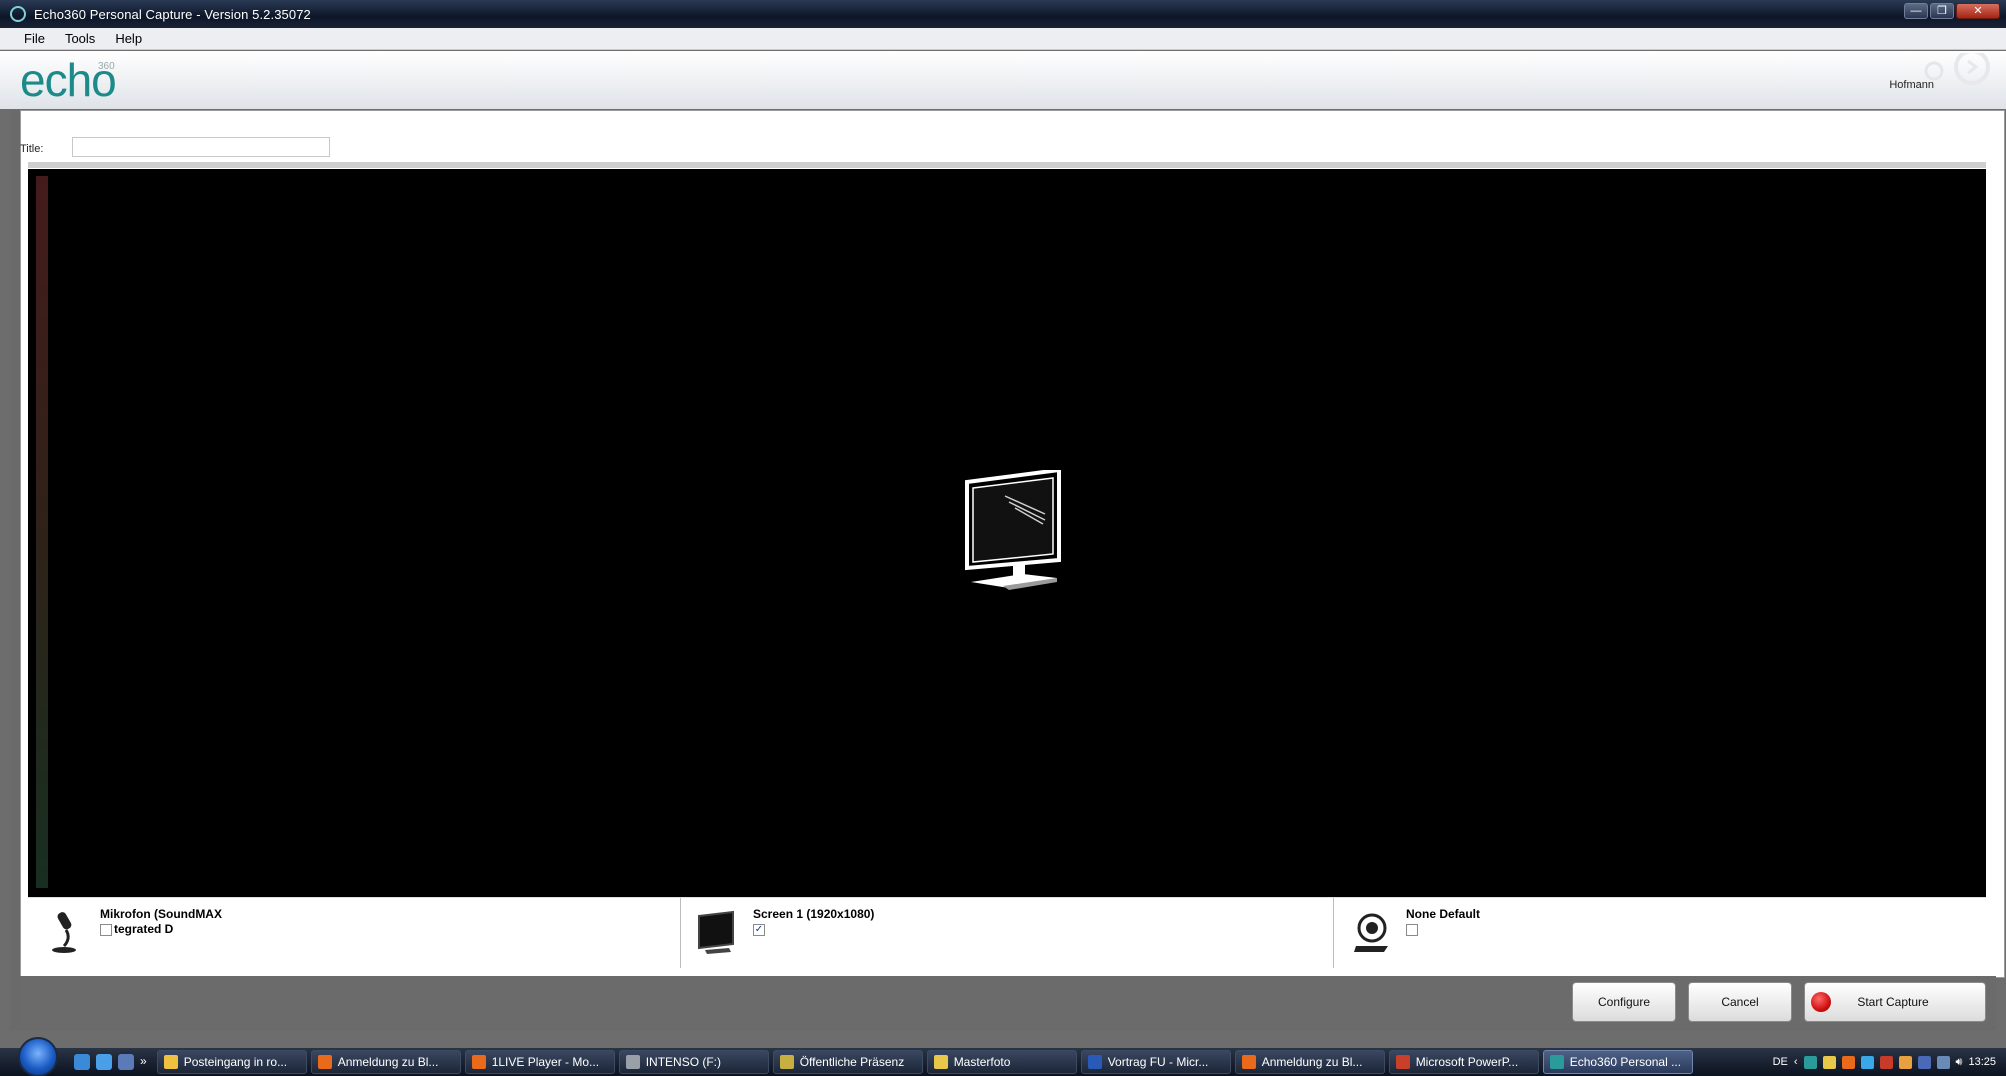 Image resolution: width=2006 pixels, height=1076 pixels. I want to click on microphone-icon, so click(64, 932).